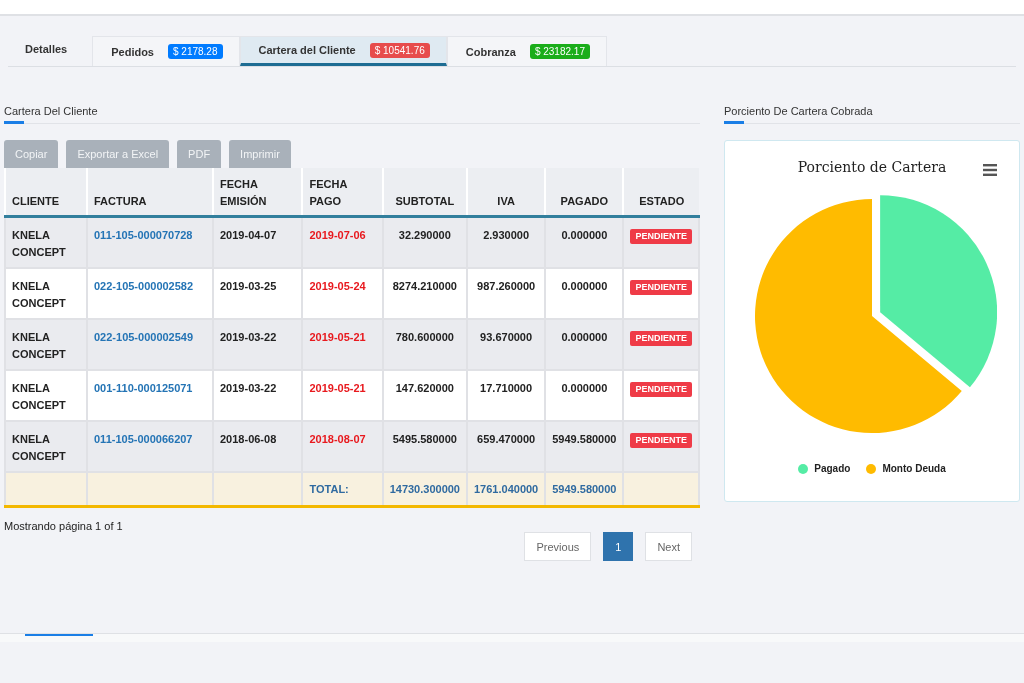  What do you see at coordinates (526, 51) in the screenshot?
I see `tab: Cobranza $ 23182.17` at bounding box center [526, 51].